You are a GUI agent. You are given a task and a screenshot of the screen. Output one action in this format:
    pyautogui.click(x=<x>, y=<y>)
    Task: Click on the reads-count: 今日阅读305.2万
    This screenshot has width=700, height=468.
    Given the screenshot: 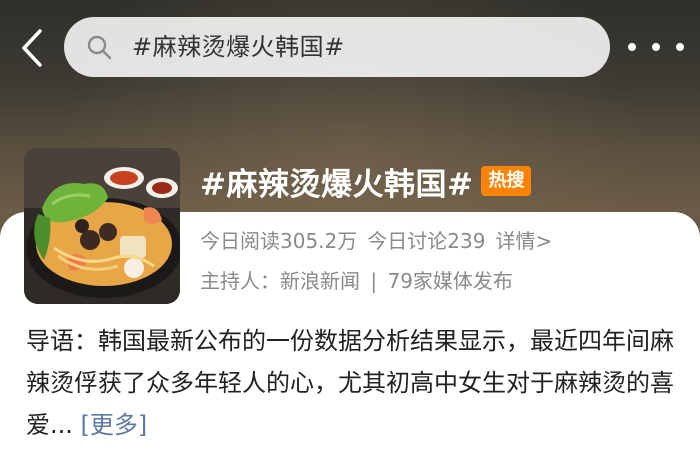 What is the action you would take?
    pyautogui.click(x=279, y=241)
    